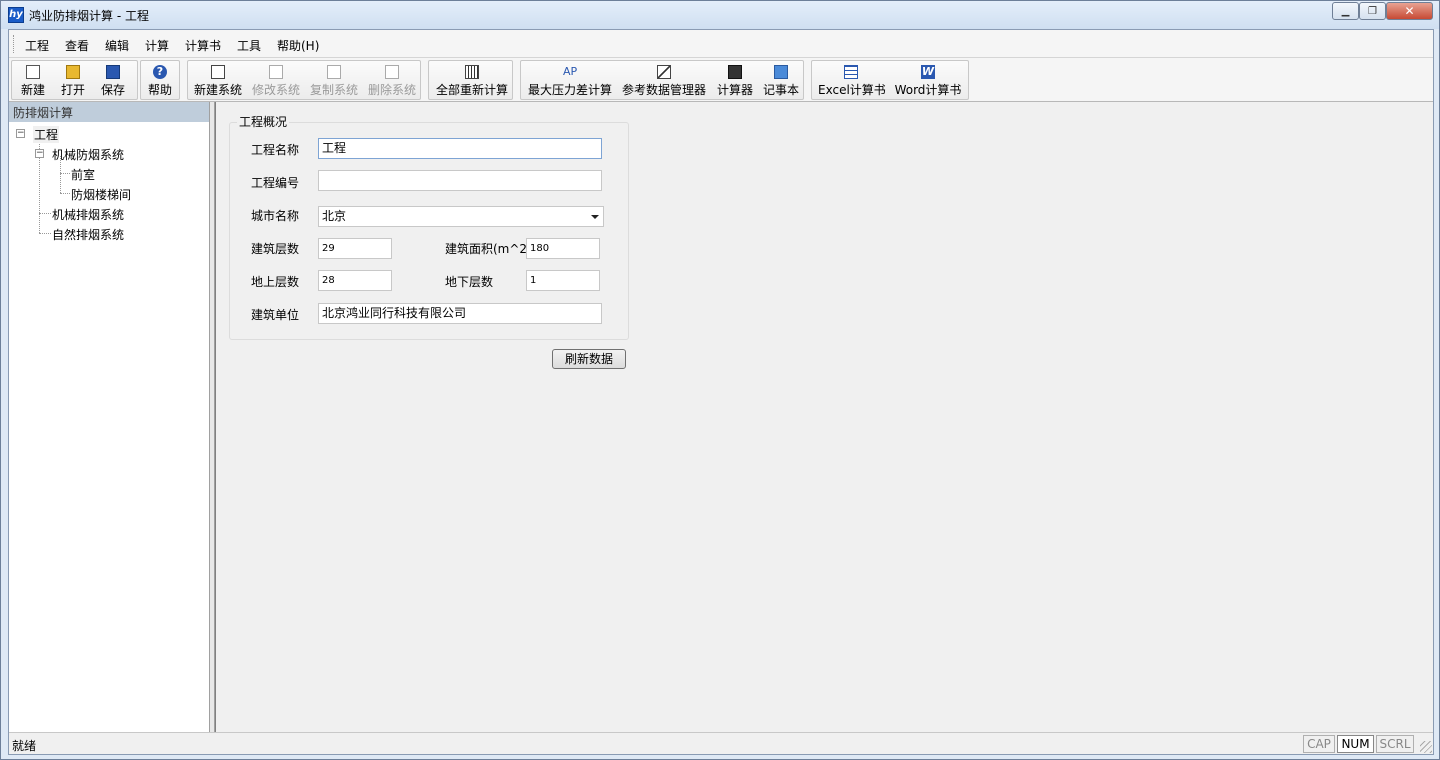 Image resolution: width=1440 pixels, height=760 pixels. What do you see at coordinates (721, 743) in the screenshot?
I see `status-bar: 就绪 CAP NUM SCRL` at bounding box center [721, 743].